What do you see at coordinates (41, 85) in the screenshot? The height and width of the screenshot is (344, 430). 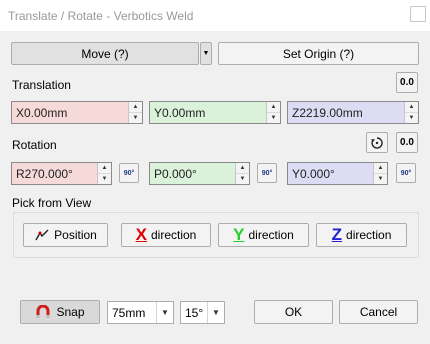 I see `translation-label: Translation` at bounding box center [41, 85].